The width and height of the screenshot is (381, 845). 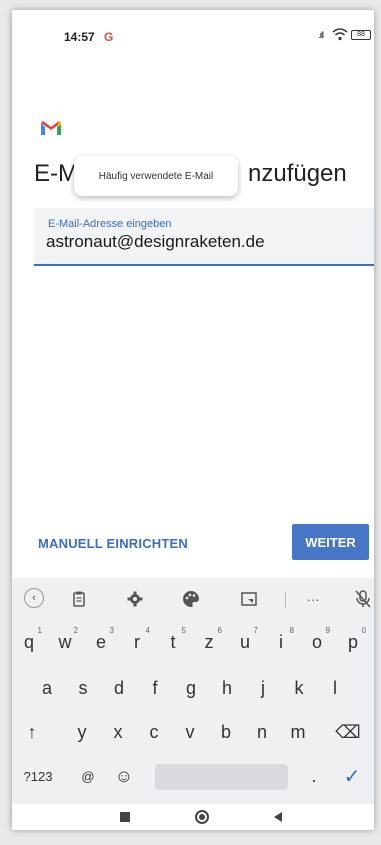 What do you see at coordinates (321, 35) in the screenshot?
I see `signal-icon: .ıll` at bounding box center [321, 35].